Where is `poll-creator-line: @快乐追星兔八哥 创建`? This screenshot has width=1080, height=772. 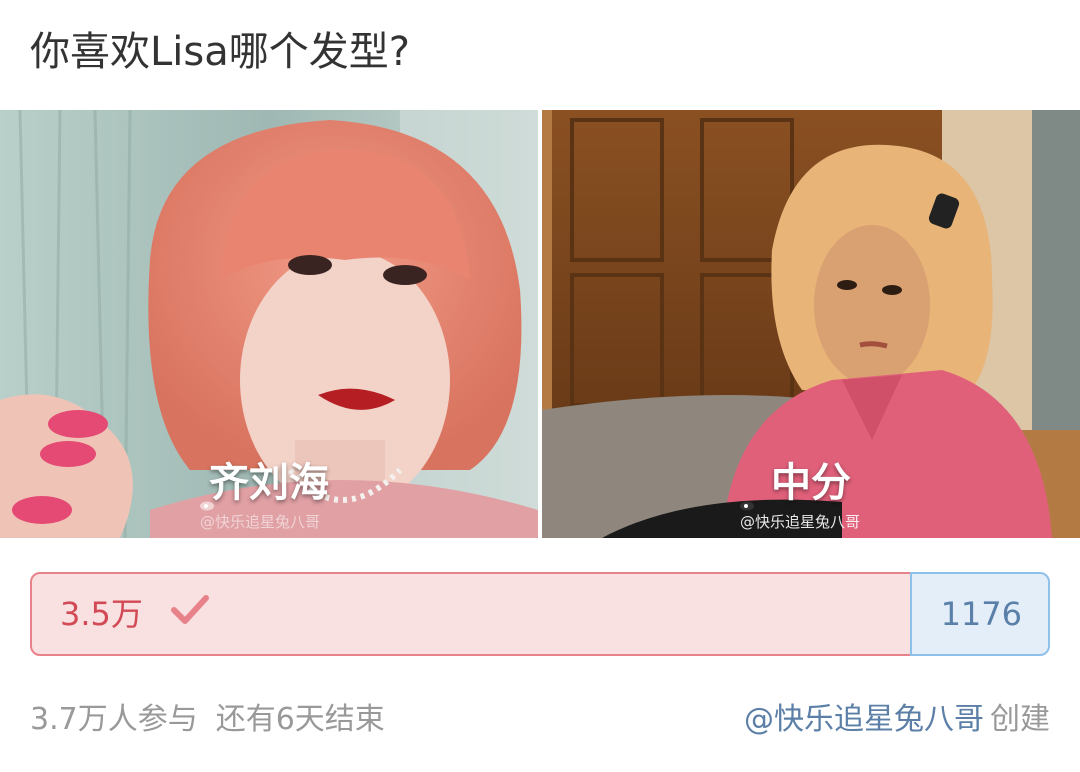 poll-creator-line: @快乐追星兔八哥 创建 is located at coordinates (897, 720).